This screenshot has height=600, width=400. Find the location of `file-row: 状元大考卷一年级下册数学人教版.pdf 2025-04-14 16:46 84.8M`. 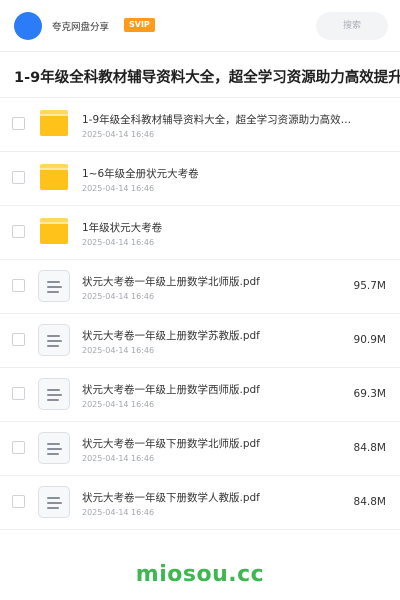

file-row: 状元大考卷一年级下册数学人教版.pdf 2025-04-14 16:46 84.8M is located at coordinates (200, 503).